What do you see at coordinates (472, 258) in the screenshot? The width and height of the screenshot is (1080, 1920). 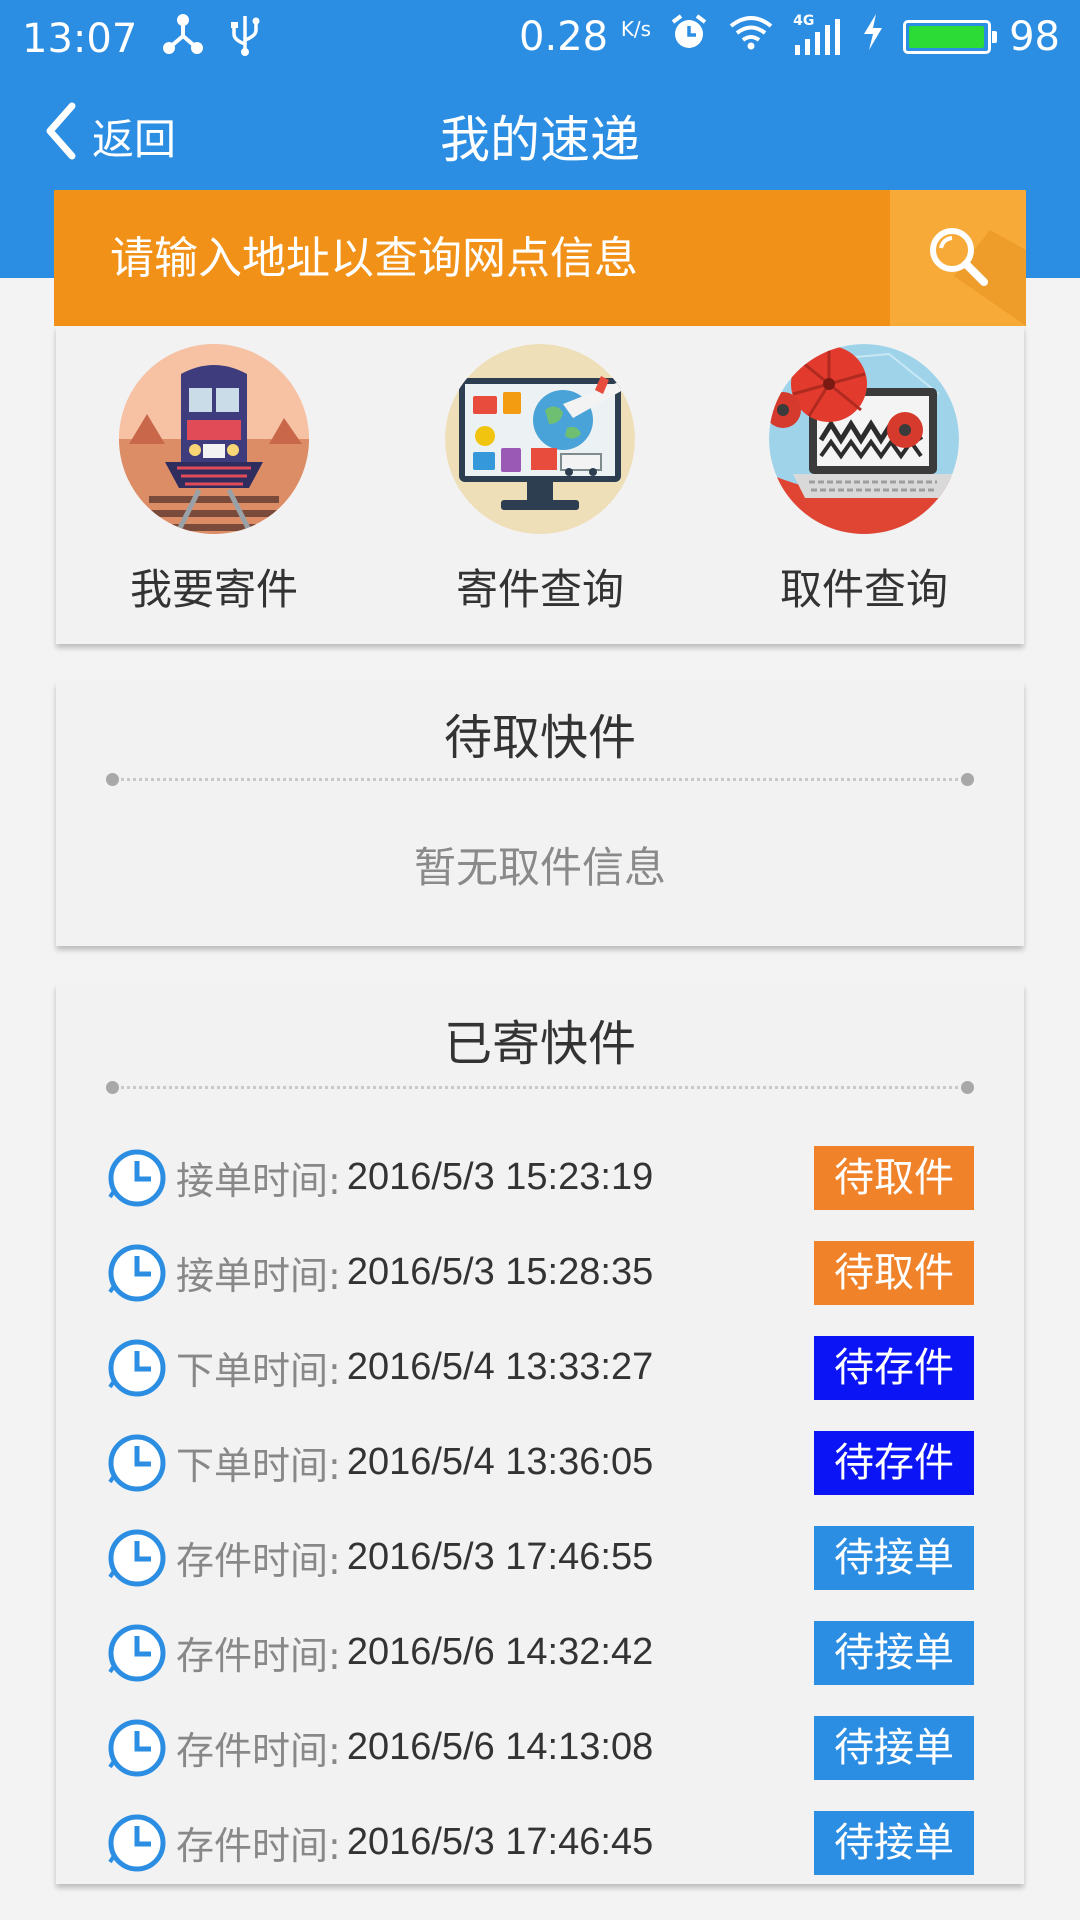 I see `search-input` at bounding box center [472, 258].